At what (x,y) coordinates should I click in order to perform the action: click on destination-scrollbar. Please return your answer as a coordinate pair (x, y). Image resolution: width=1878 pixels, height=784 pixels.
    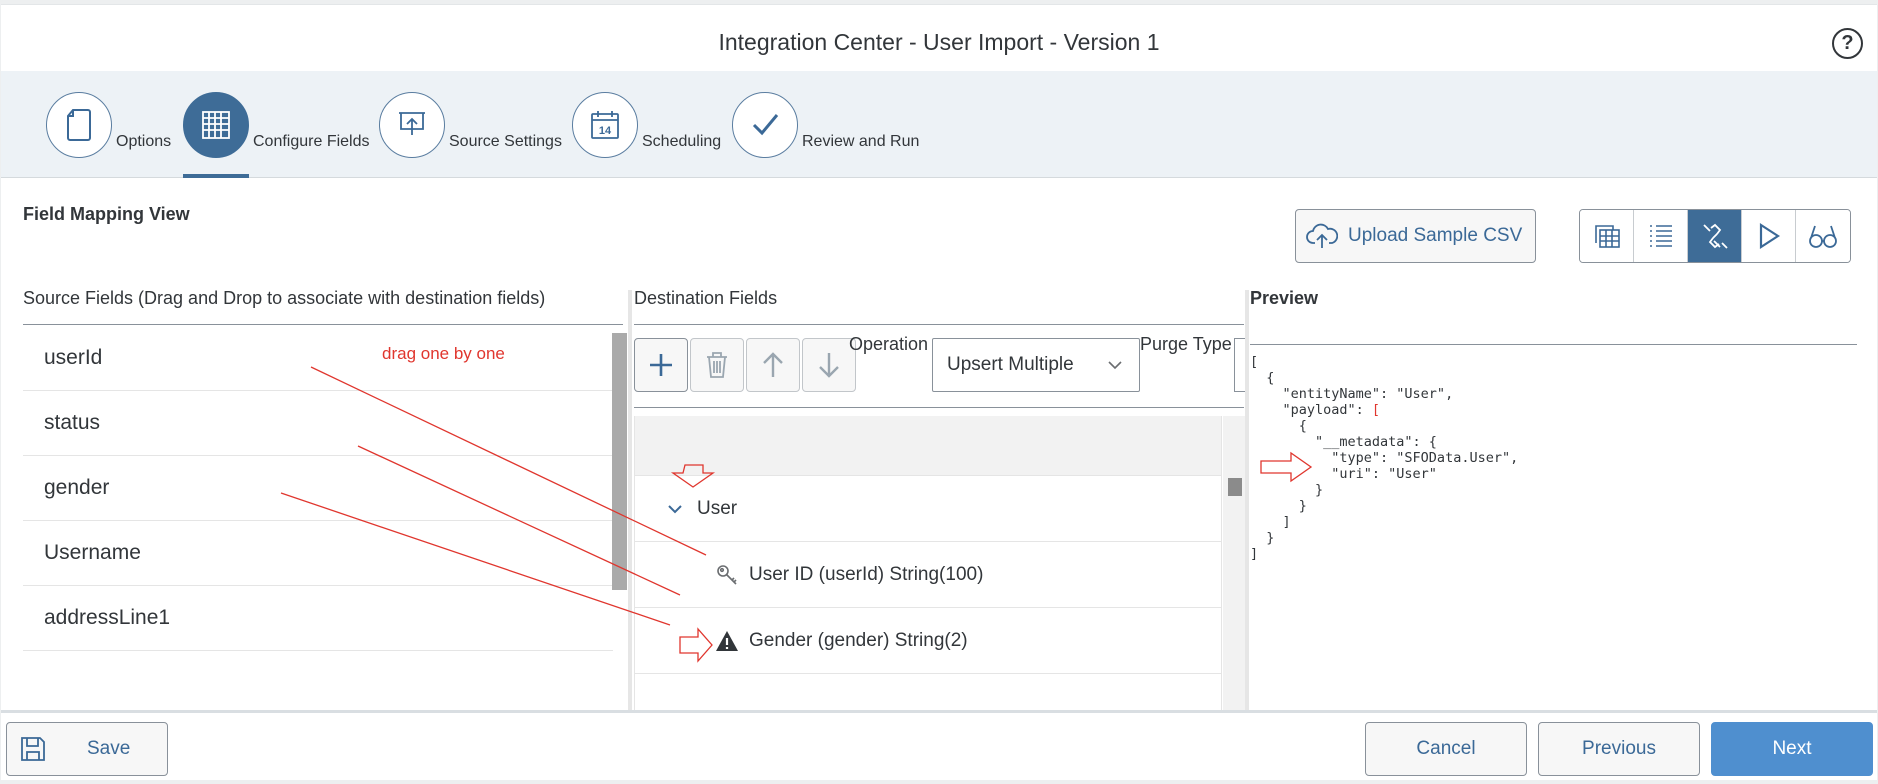
    Looking at the image, I should click on (1234, 563).